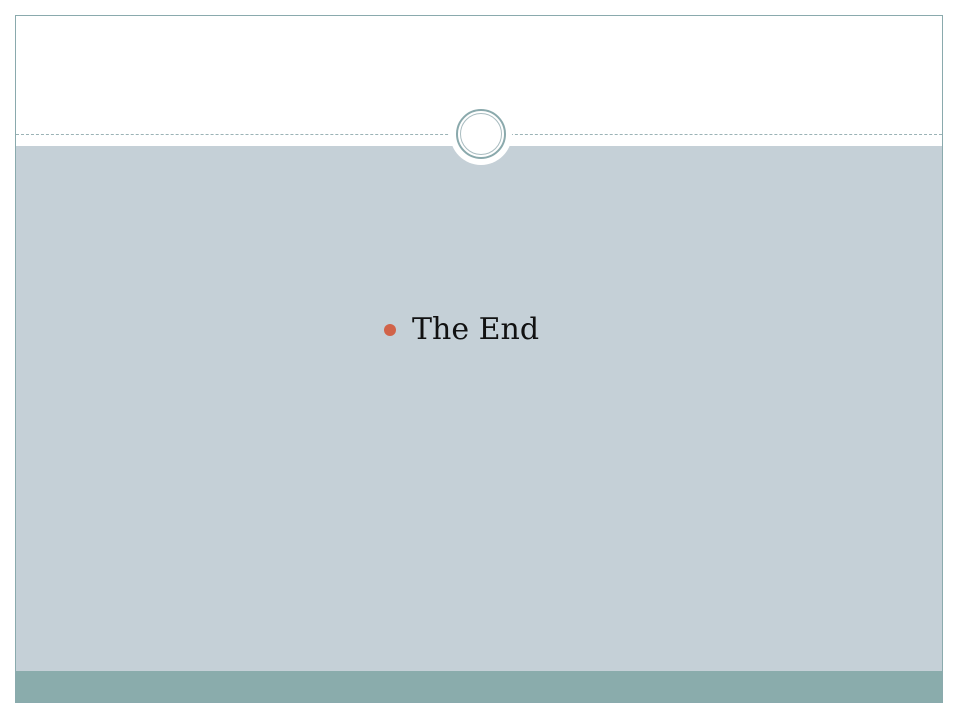 Image resolution: width=960 pixels, height=720 pixels. I want to click on circle-ornament-inner-ring, so click(481, 134).